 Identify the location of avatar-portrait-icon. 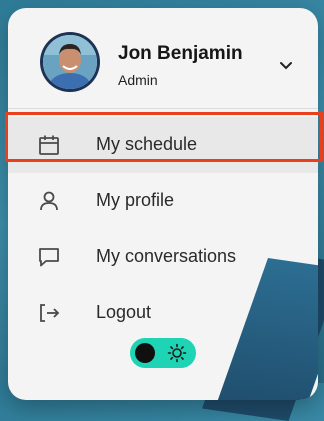
(70, 62).